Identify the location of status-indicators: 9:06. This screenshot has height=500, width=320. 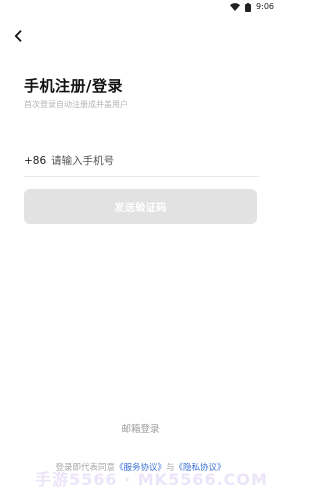
(252, 7).